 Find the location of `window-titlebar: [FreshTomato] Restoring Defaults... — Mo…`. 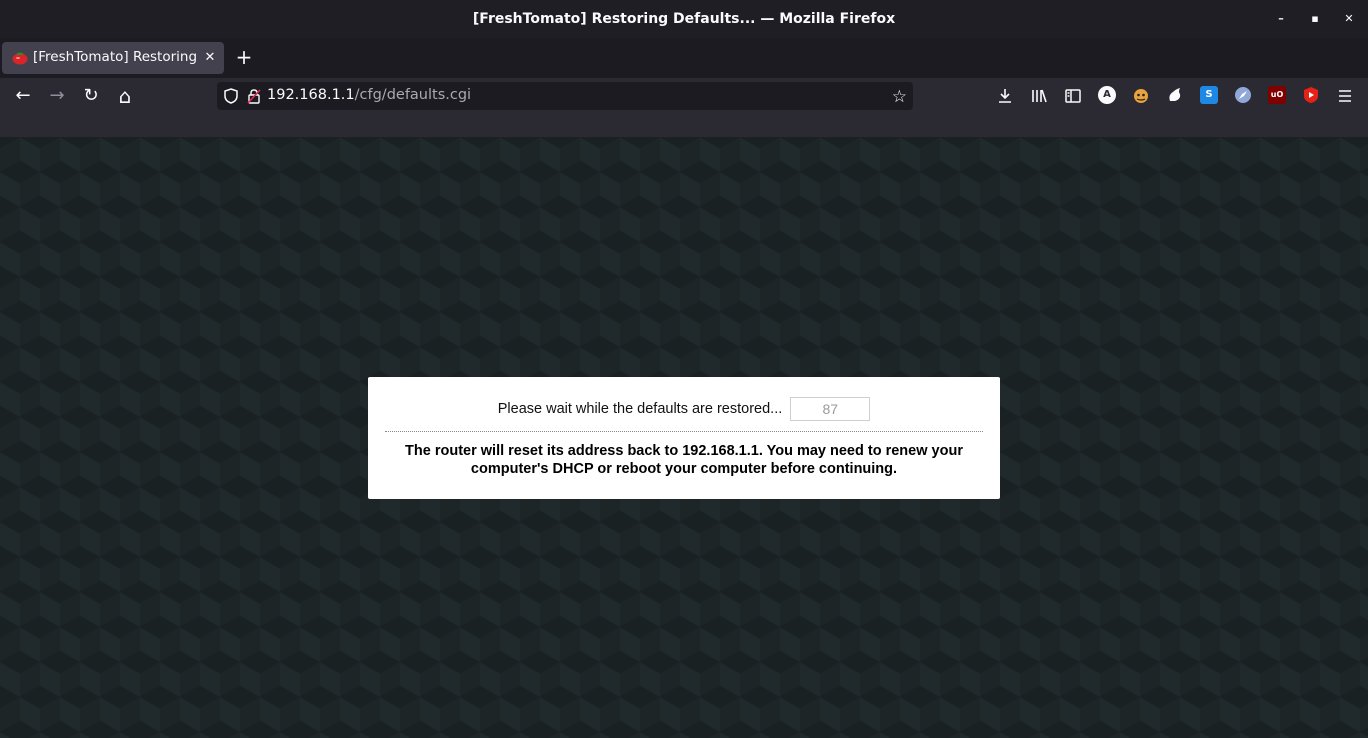

window-titlebar: [FreshTomato] Restoring Defaults... — Mo… is located at coordinates (684, 19).